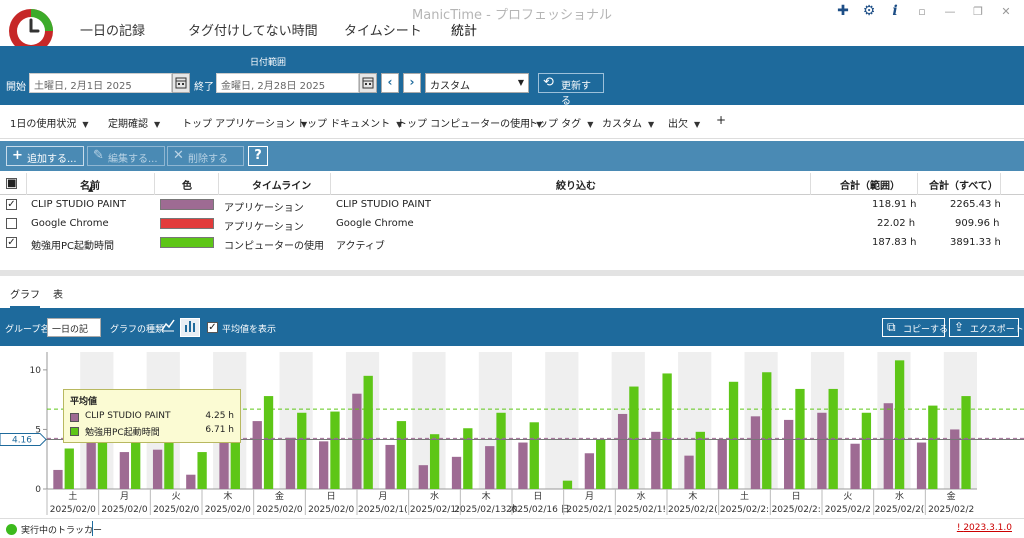 The image size is (1024, 538). What do you see at coordinates (49, 122) in the screenshot?
I see `report-tab-daily-usage: 1日の使用状況 ▼` at bounding box center [49, 122].